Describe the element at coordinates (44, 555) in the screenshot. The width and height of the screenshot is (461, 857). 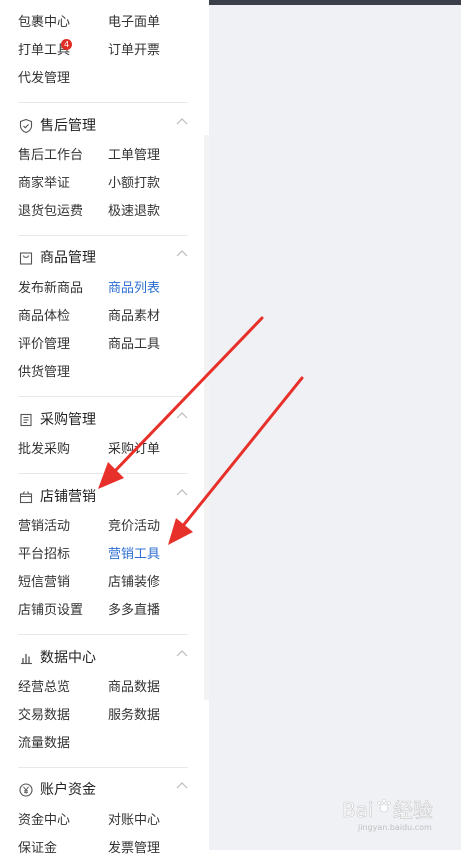
I see `sidebar-item-platform-tender: 平台招标` at that location.